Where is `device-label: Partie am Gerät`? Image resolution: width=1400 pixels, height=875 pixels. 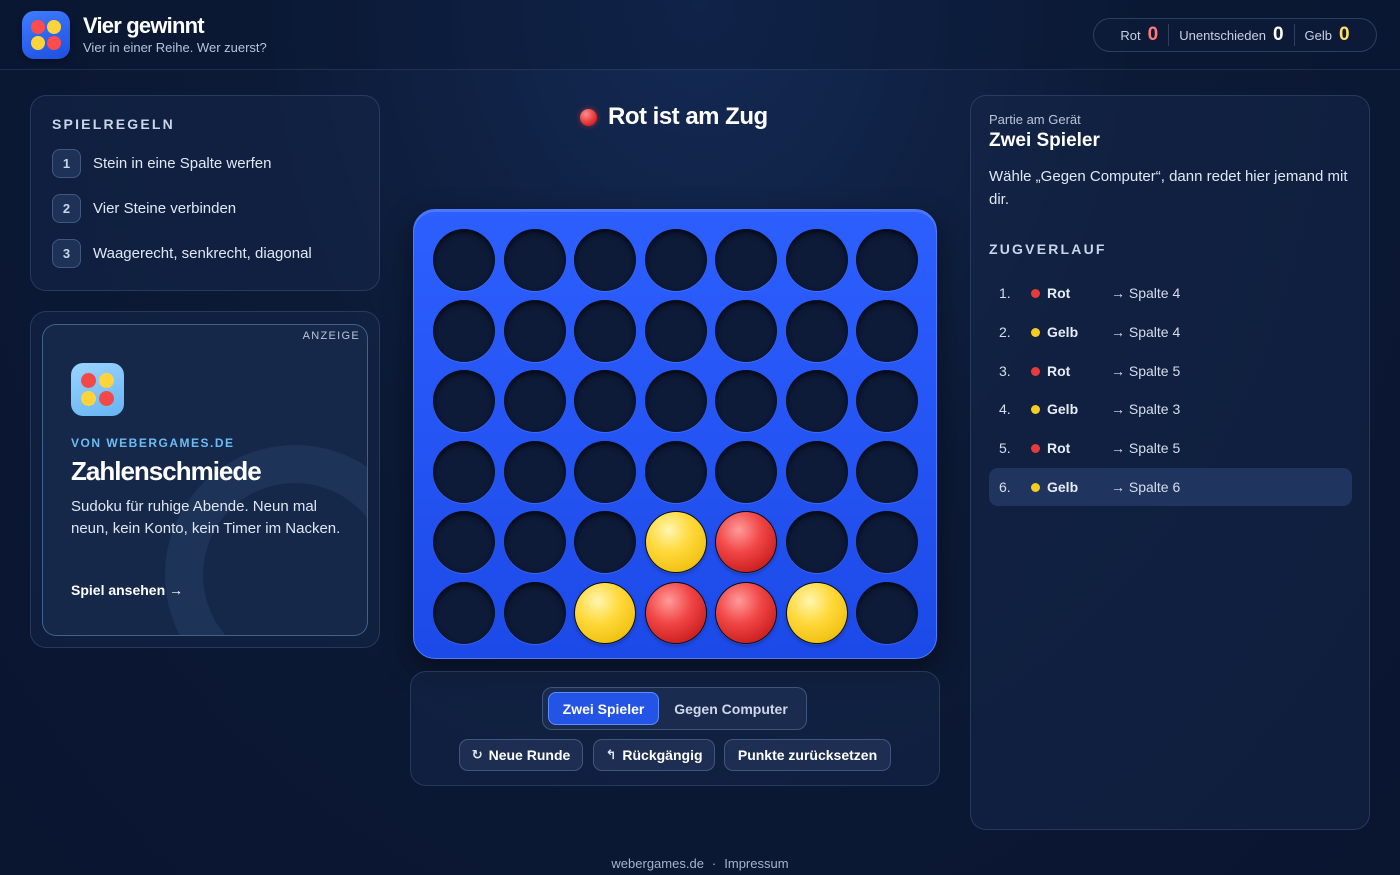
device-label: Partie am Gerät is located at coordinates (1035, 119).